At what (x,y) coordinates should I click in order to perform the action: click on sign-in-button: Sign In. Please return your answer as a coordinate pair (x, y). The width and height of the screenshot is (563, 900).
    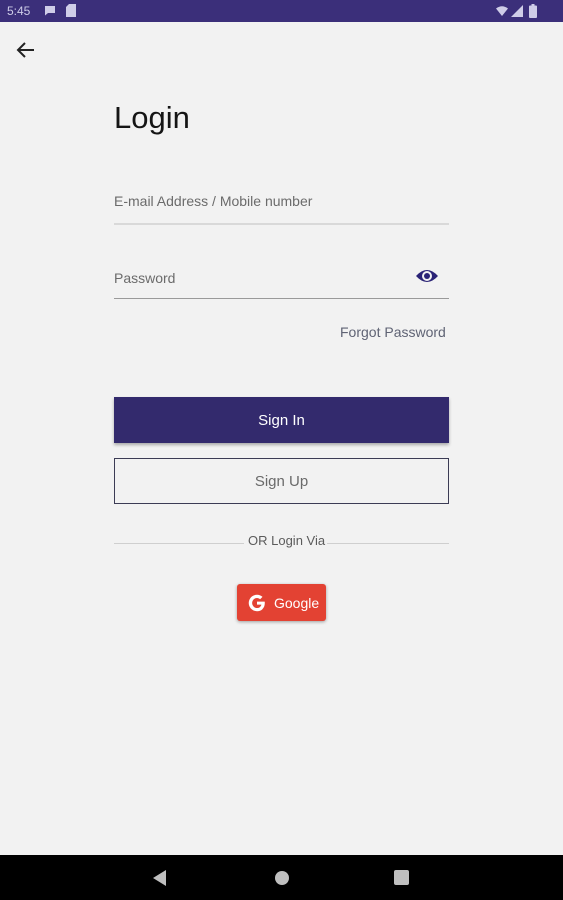
    Looking at the image, I should click on (281, 420).